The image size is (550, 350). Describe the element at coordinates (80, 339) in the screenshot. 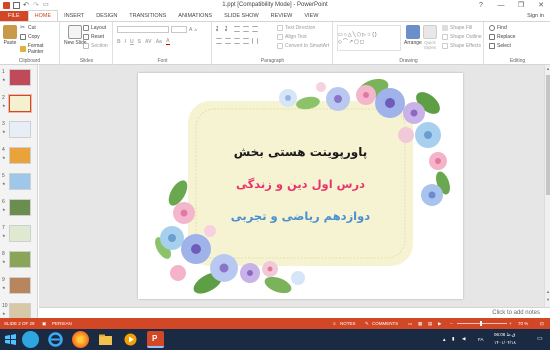

I see `firefox-icon` at that location.